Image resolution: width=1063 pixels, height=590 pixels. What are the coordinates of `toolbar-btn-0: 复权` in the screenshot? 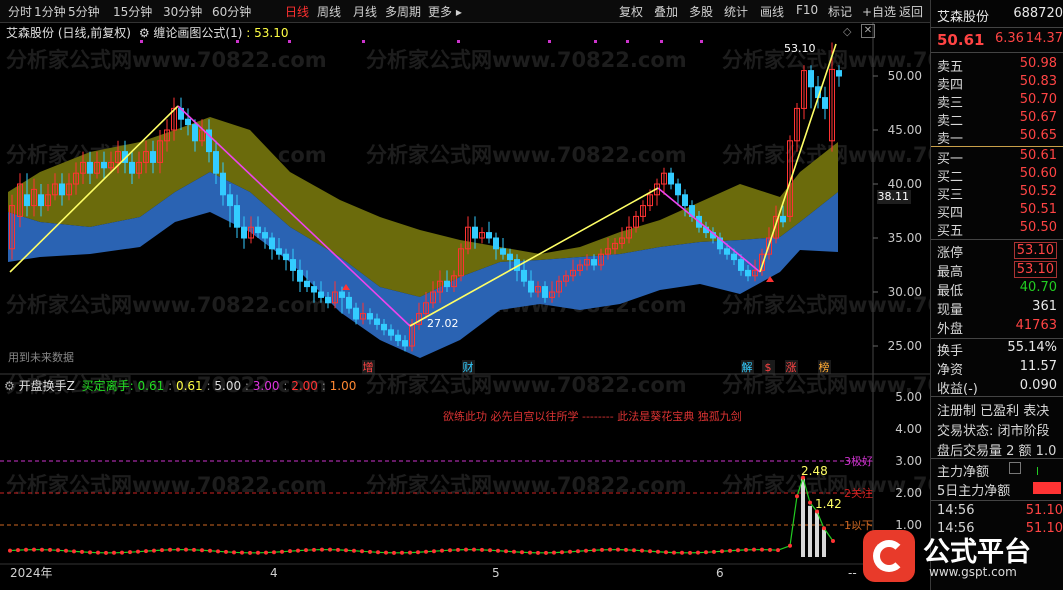 It's located at (631, 11).